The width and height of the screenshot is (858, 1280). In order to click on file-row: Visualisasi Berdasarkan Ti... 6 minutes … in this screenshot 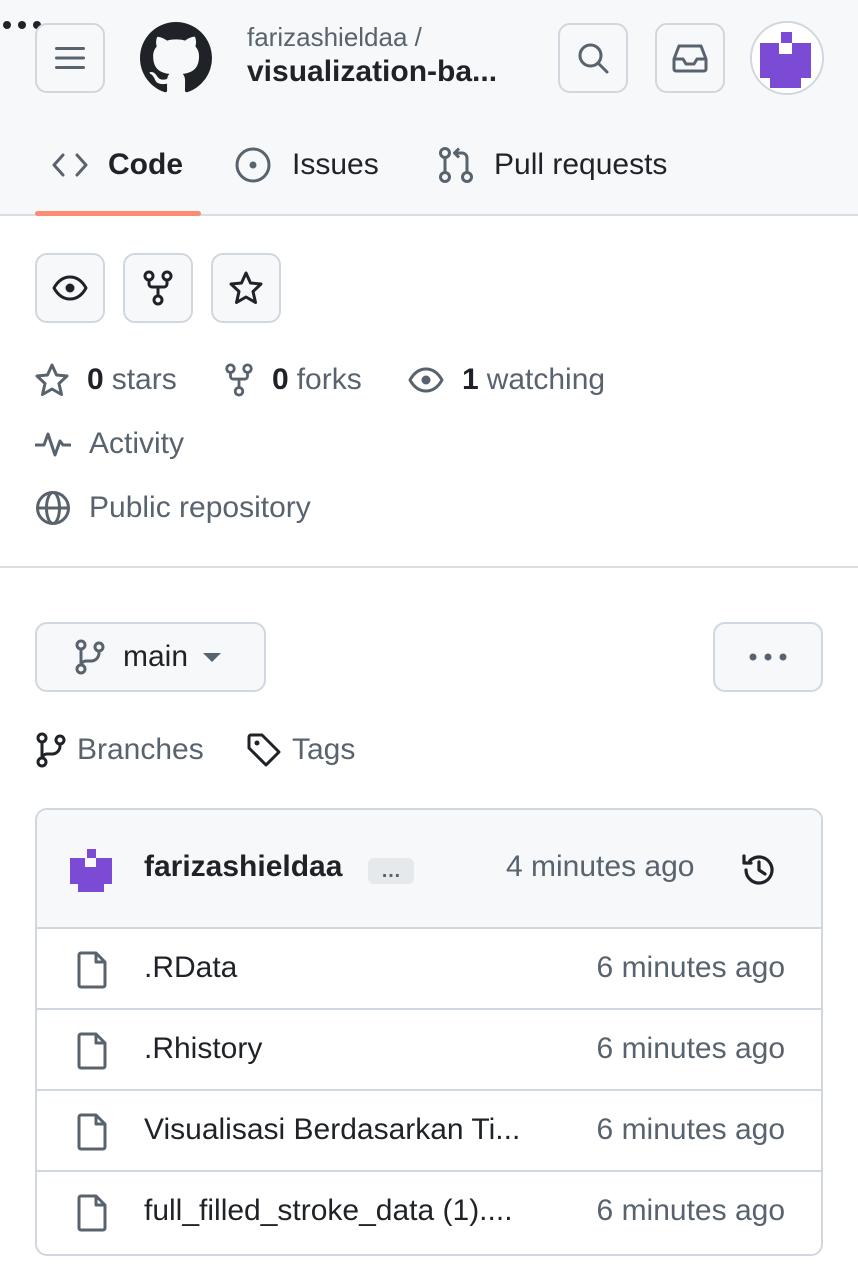, I will do `click(429, 1131)`.